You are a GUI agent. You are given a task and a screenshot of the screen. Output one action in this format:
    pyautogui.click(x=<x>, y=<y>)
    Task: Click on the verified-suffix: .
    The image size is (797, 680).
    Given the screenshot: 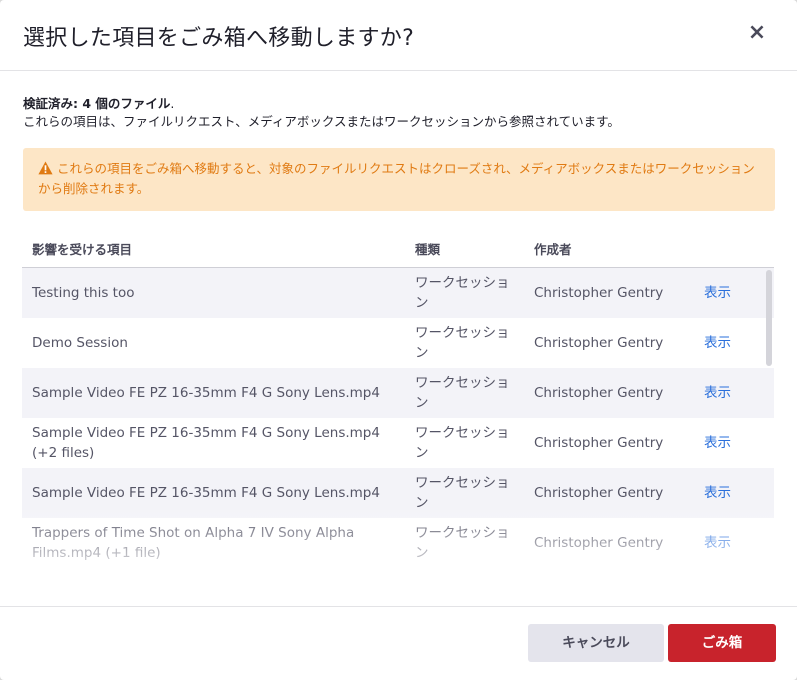 What is the action you would take?
    pyautogui.click(x=172, y=103)
    